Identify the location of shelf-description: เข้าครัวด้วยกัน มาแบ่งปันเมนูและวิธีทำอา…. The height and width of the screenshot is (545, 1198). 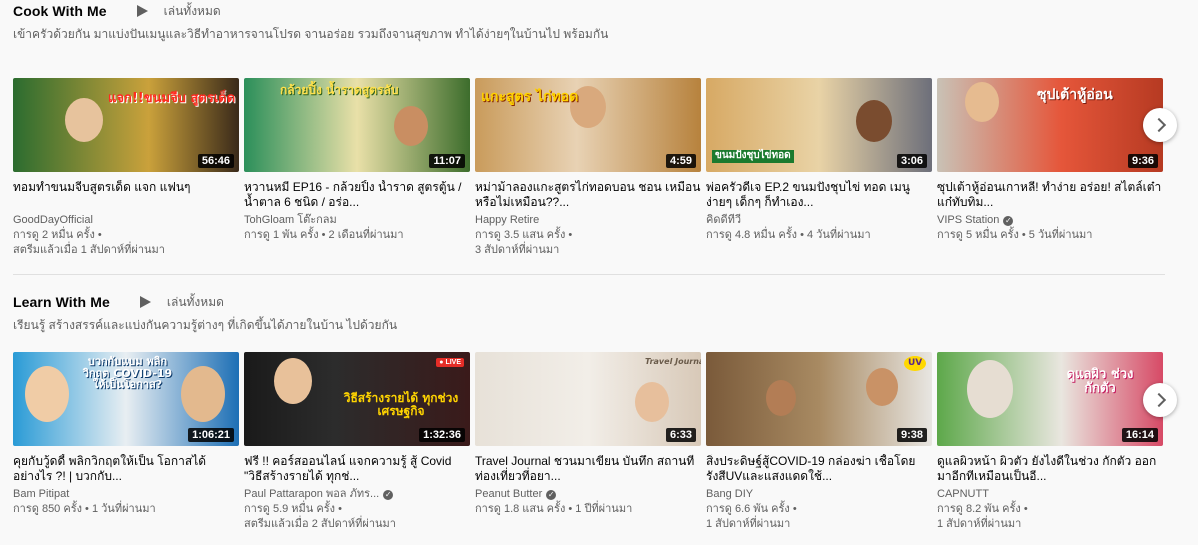
(311, 34).